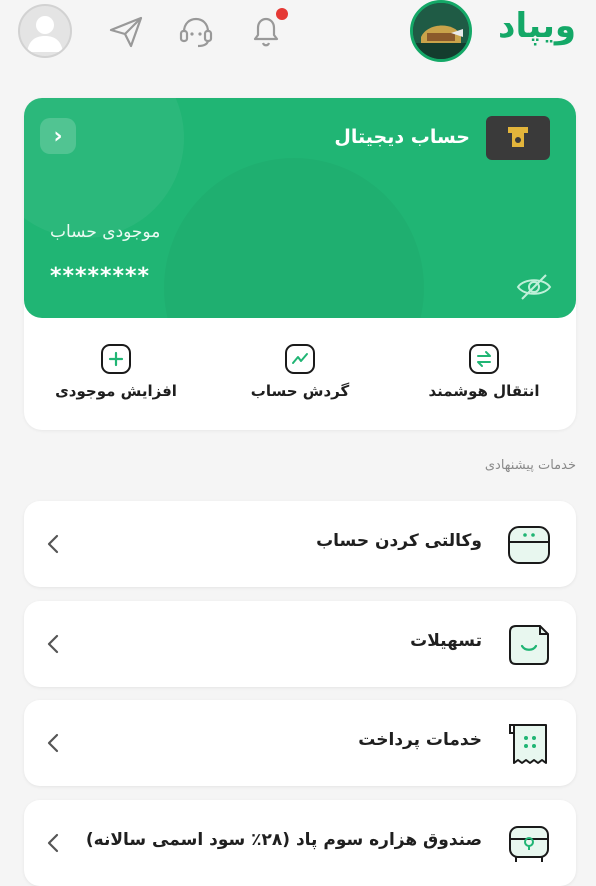  What do you see at coordinates (116, 359) in the screenshot?
I see `plus-icon` at bounding box center [116, 359].